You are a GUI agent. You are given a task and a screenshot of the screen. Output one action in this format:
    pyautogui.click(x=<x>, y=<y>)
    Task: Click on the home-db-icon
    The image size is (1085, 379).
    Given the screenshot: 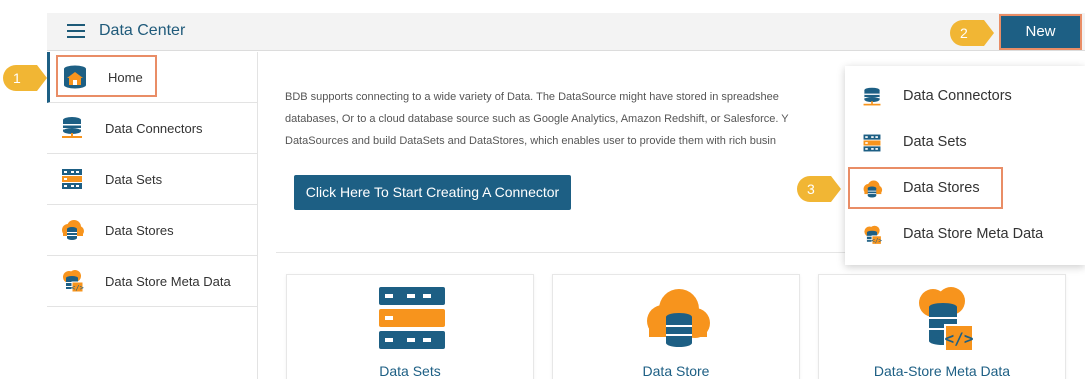 What is the action you would take?
    pyautogui.click(x=75, y=77)
    